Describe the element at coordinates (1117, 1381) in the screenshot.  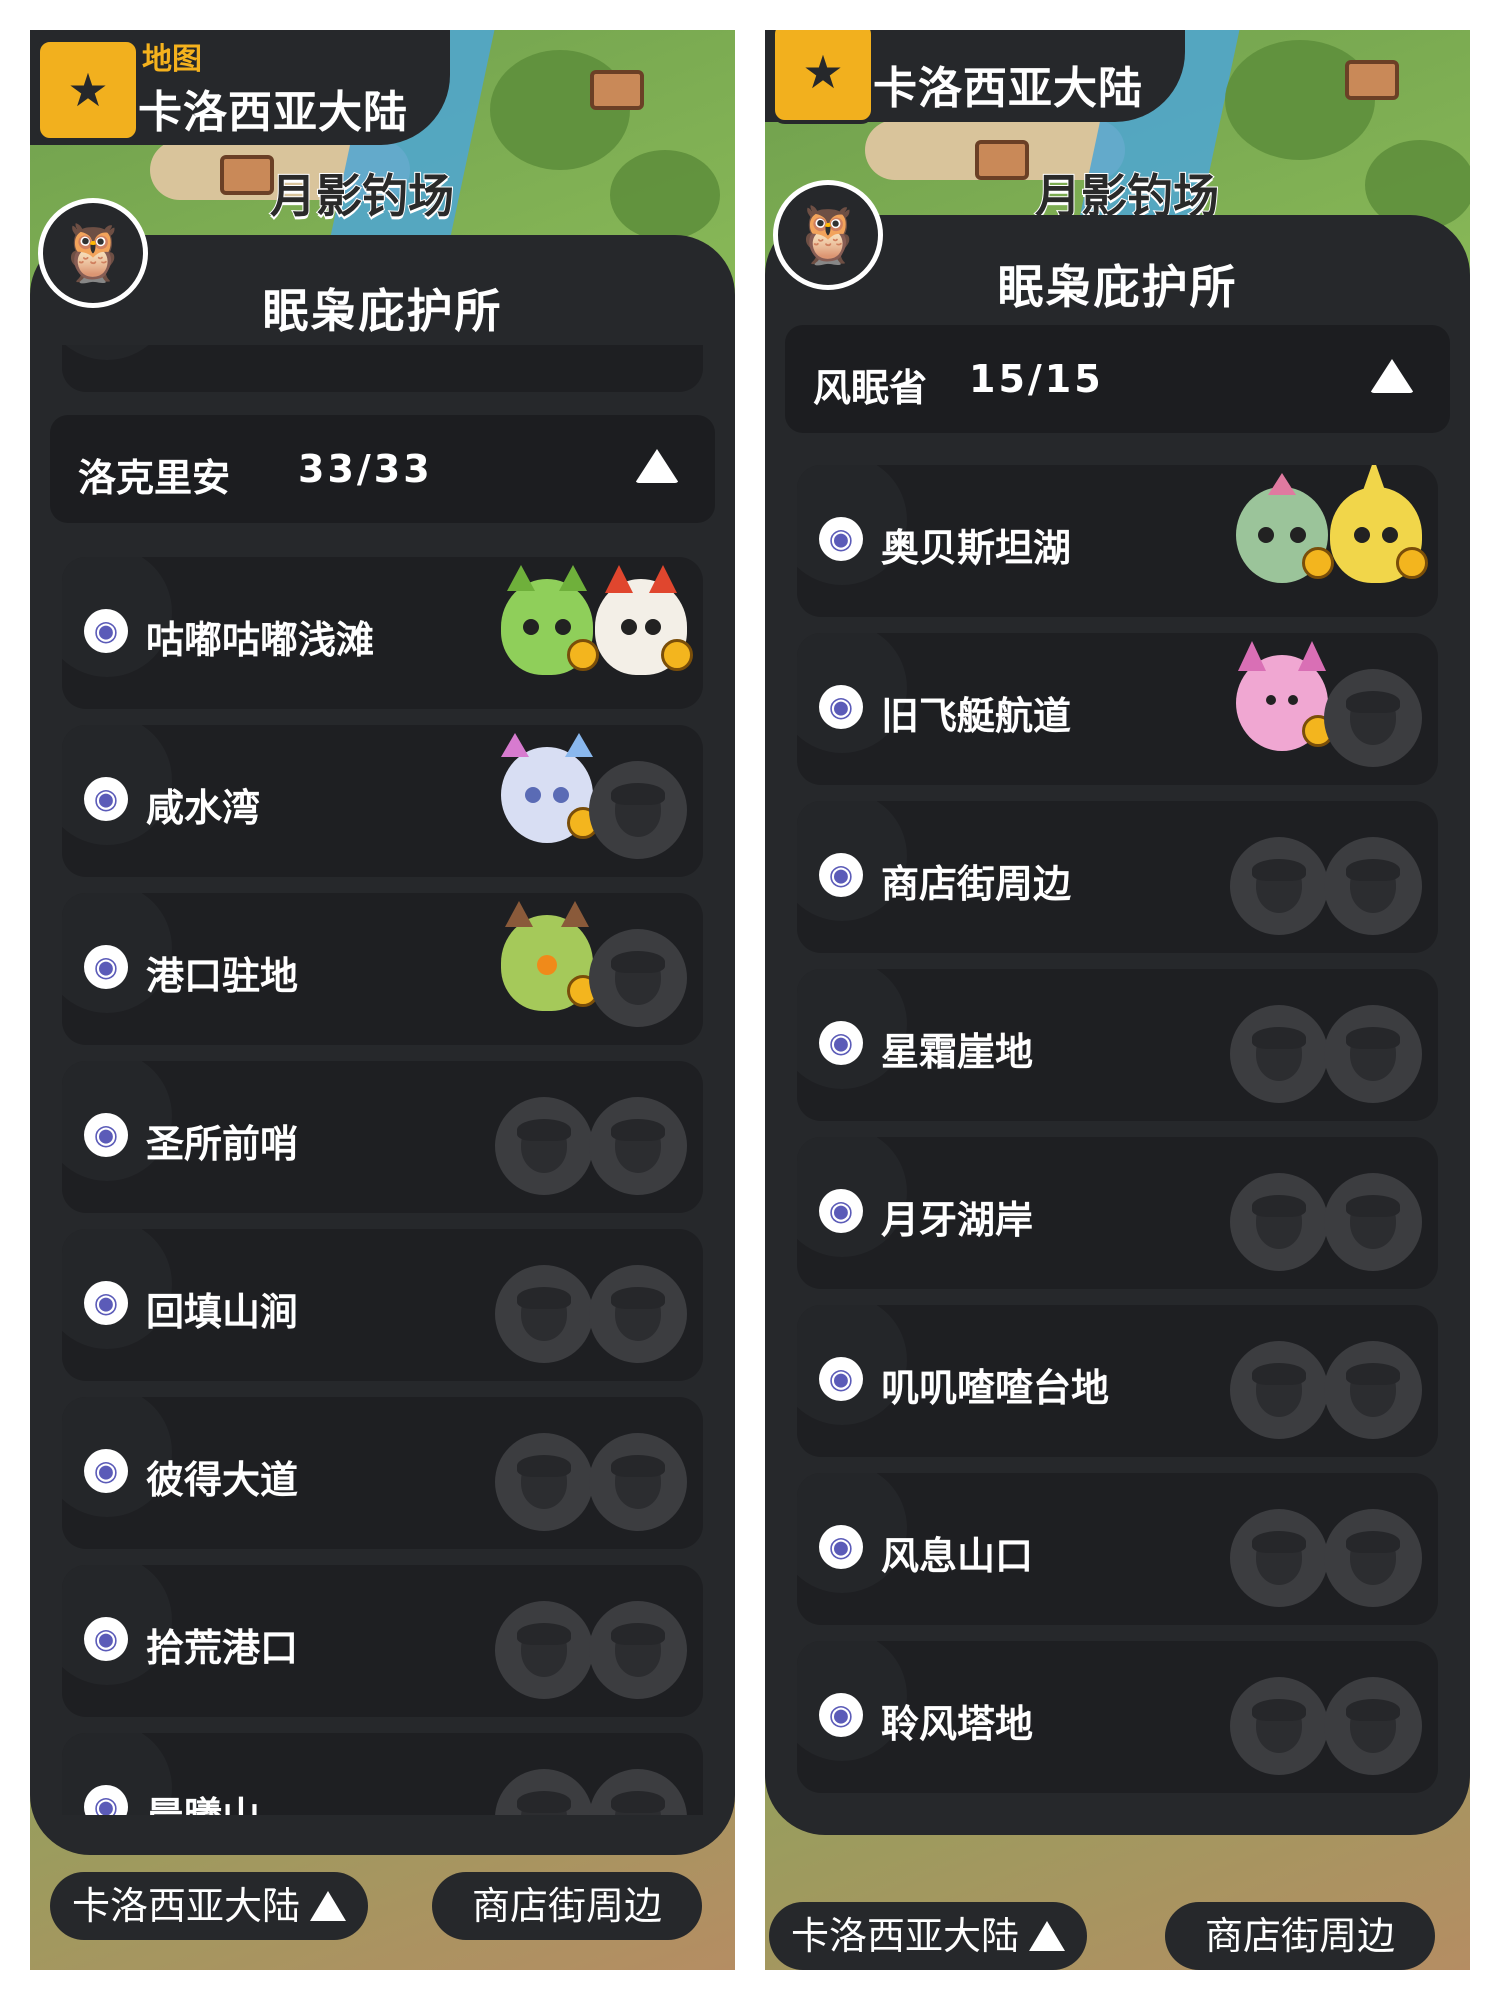
I see `list-item: ◉ 叽叽喳喳台地` at that location.